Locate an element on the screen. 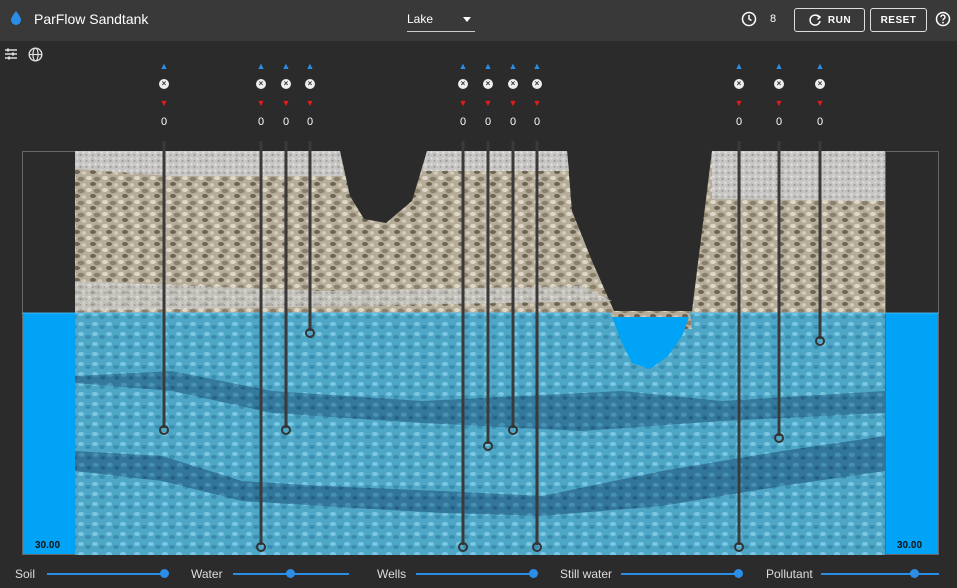 Image resolution: width=957 pixels, height=588 pixels. run-button: RUN is located at coordinates (829, 20).